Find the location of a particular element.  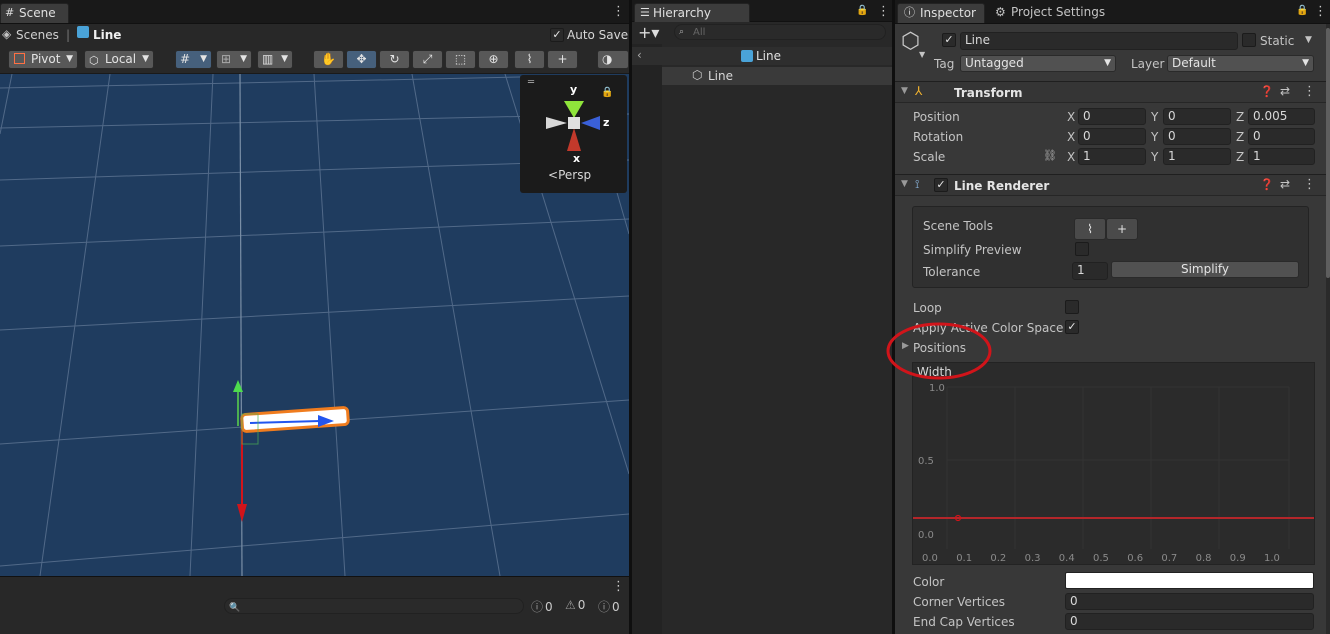

object-name-field: Line is located at coordinates (1099, 41).